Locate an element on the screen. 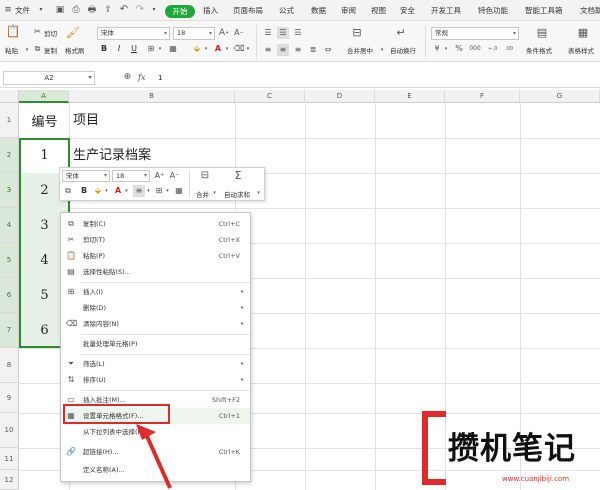 Image resolution: width=600 pixels, height=490 pixels. align-bottom-icon: ☰ is located at coordinates (298, 33).